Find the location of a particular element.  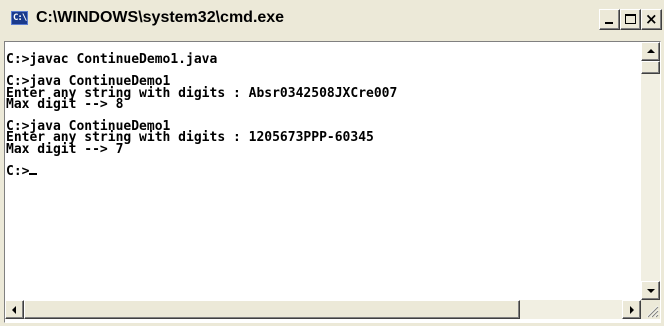

prompt-text: C:> is located at coordinates (18, 171).